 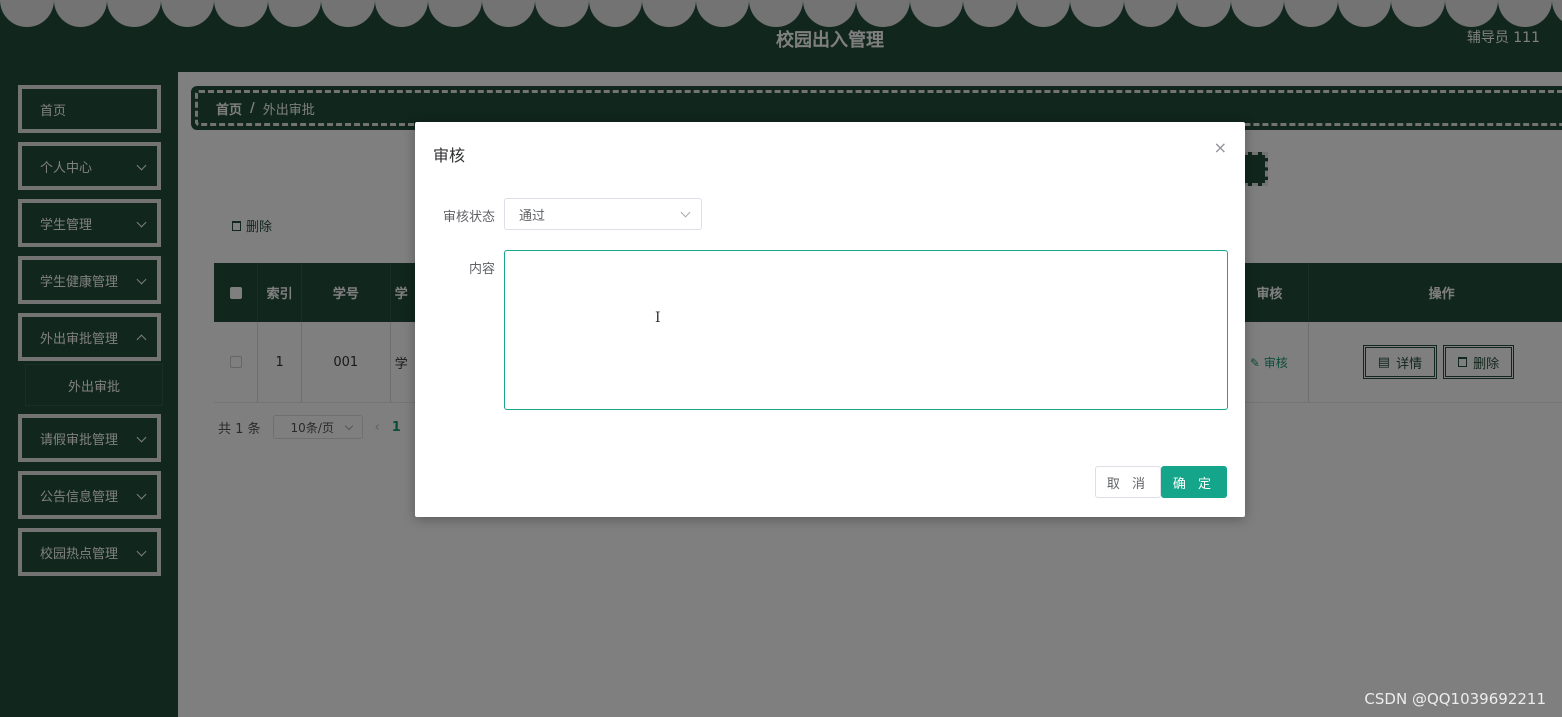 What do you see at coordinates (1455, 699) in the screenshot?
I see `watermark: CSDN @QQ1039692211` at bounding box center [1455, 699].